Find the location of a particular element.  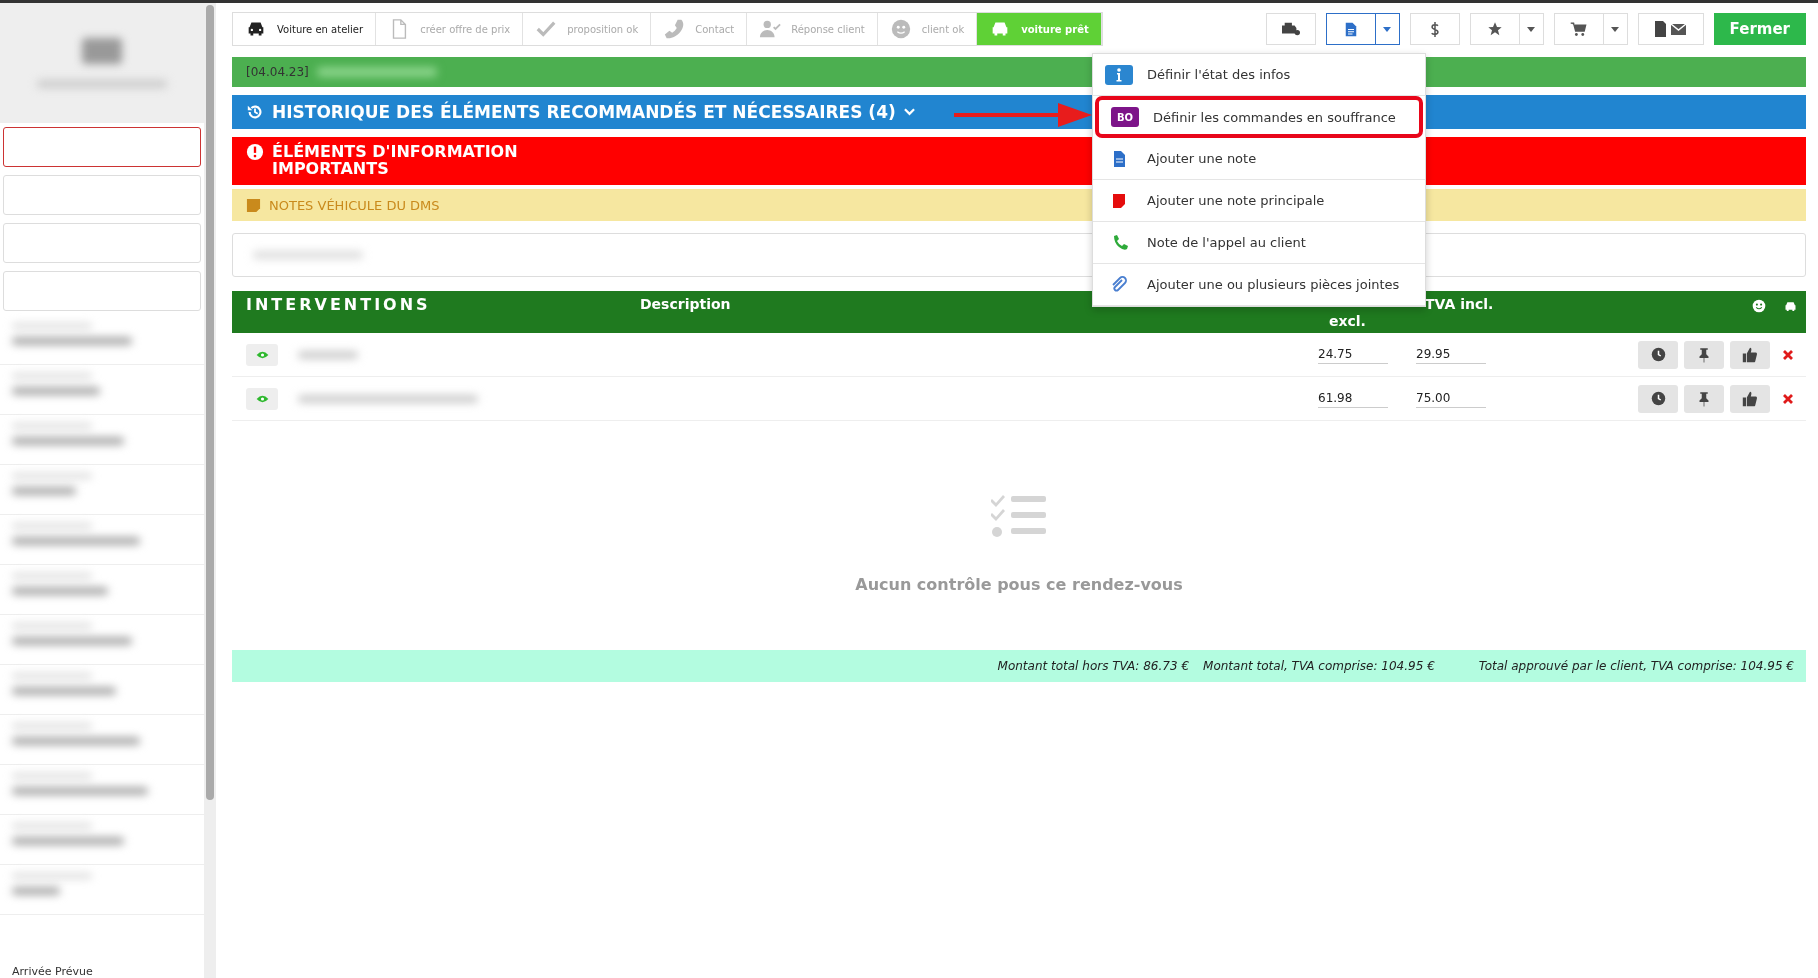

column-header: TVA incl. is located at coordinates (1459, 304).